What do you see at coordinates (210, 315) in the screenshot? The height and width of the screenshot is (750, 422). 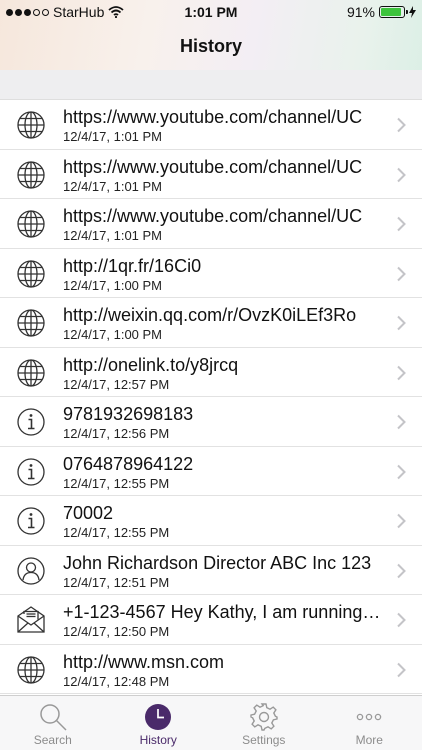 I see `history-item-title: http://weixin.qq.com/r/OvzK0iLEf3Ro` at bounding box center [210, 315].